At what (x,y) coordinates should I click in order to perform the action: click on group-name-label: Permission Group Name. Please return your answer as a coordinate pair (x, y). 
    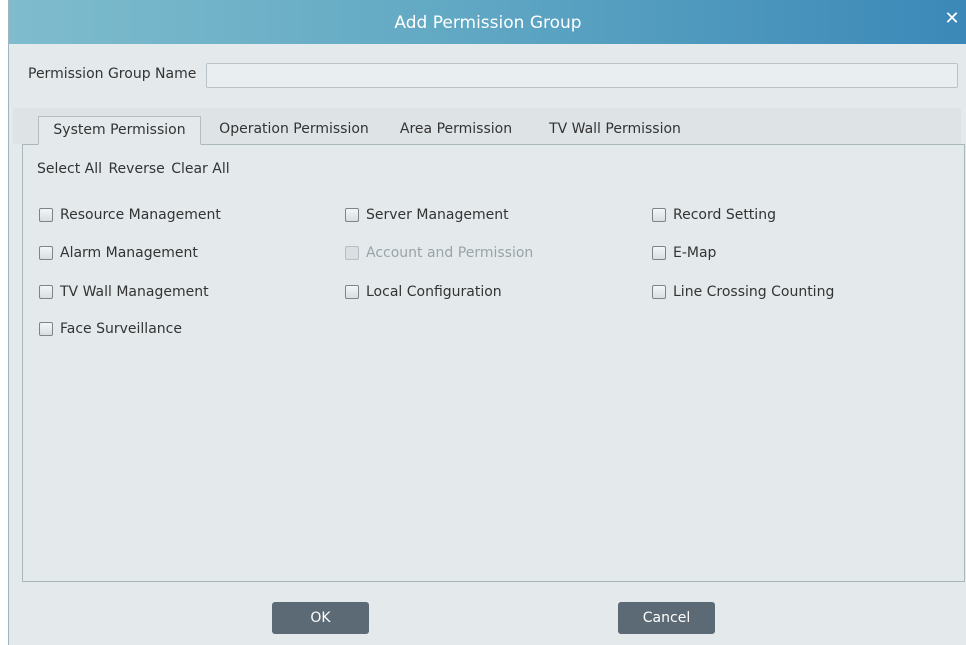
    Looking at the image, I should click on (112, 74).